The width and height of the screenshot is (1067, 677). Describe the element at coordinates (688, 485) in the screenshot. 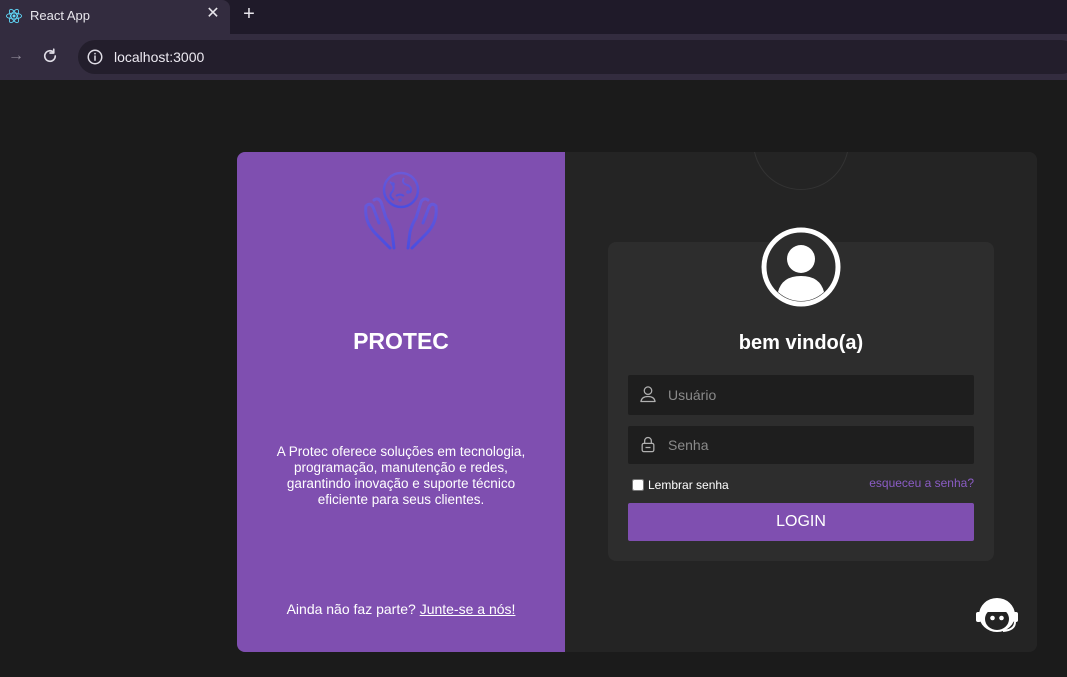

I see `remember-label: Lembrar senha` at that location.